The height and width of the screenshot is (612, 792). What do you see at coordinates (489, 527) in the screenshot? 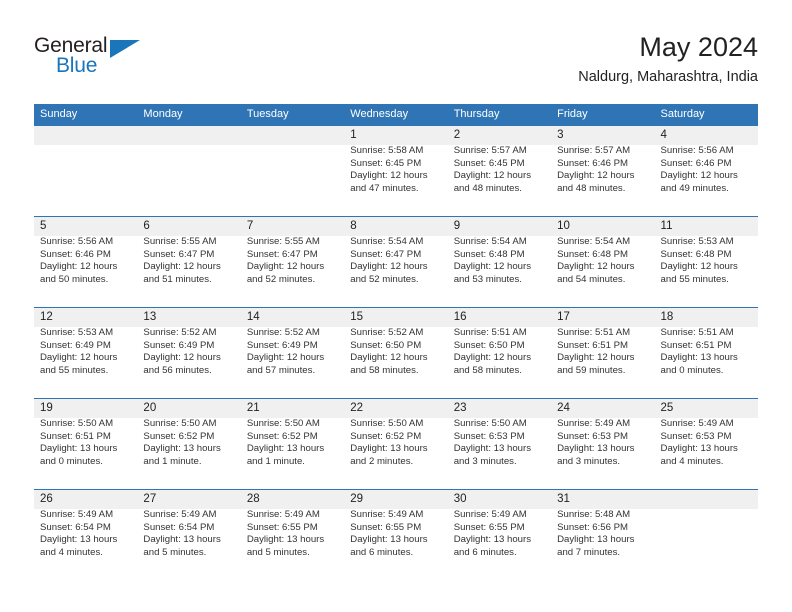
I see `sunset-text: Sunset: 6:55 PM` at bounding box center [489, 527].